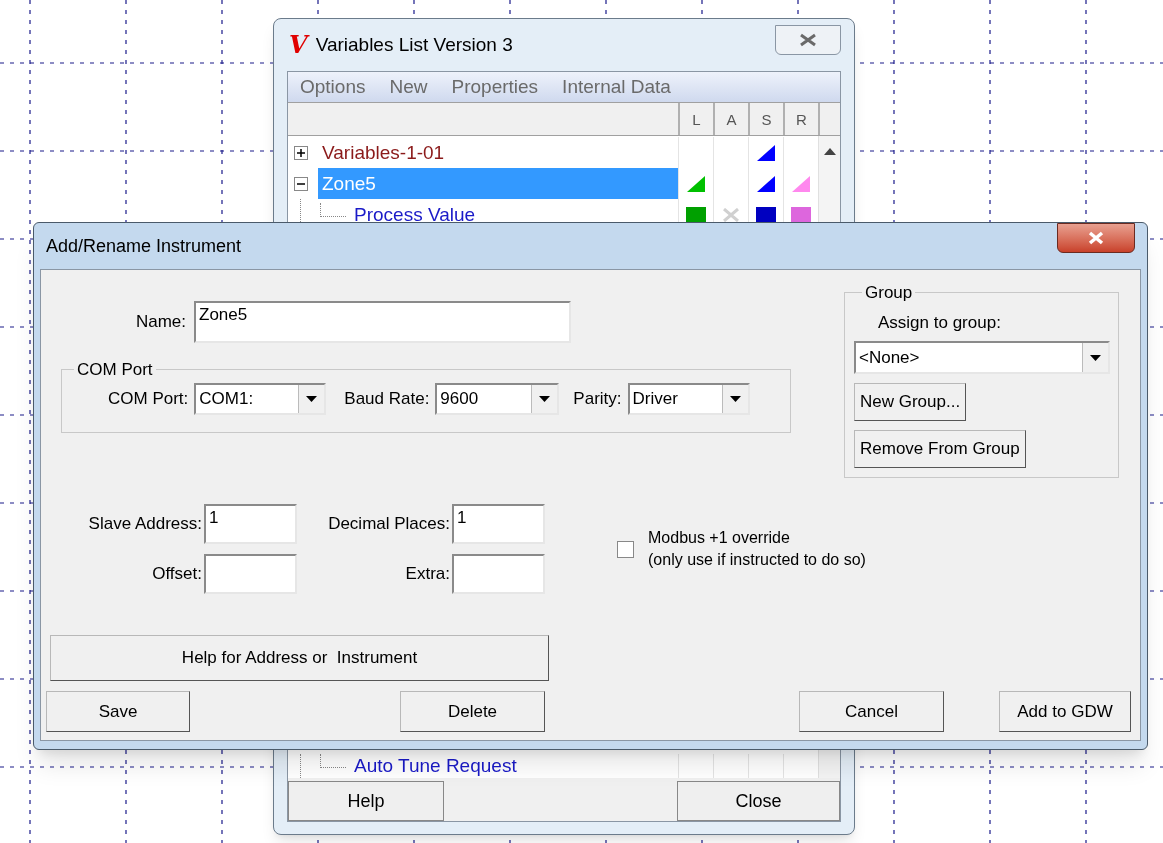 Image resolution: width=1163 pixels, height=843 pixels. Describe the element at coordinates (514, 766) in the screenshot. I see `tree-item: Auto Tune Request` at that location.